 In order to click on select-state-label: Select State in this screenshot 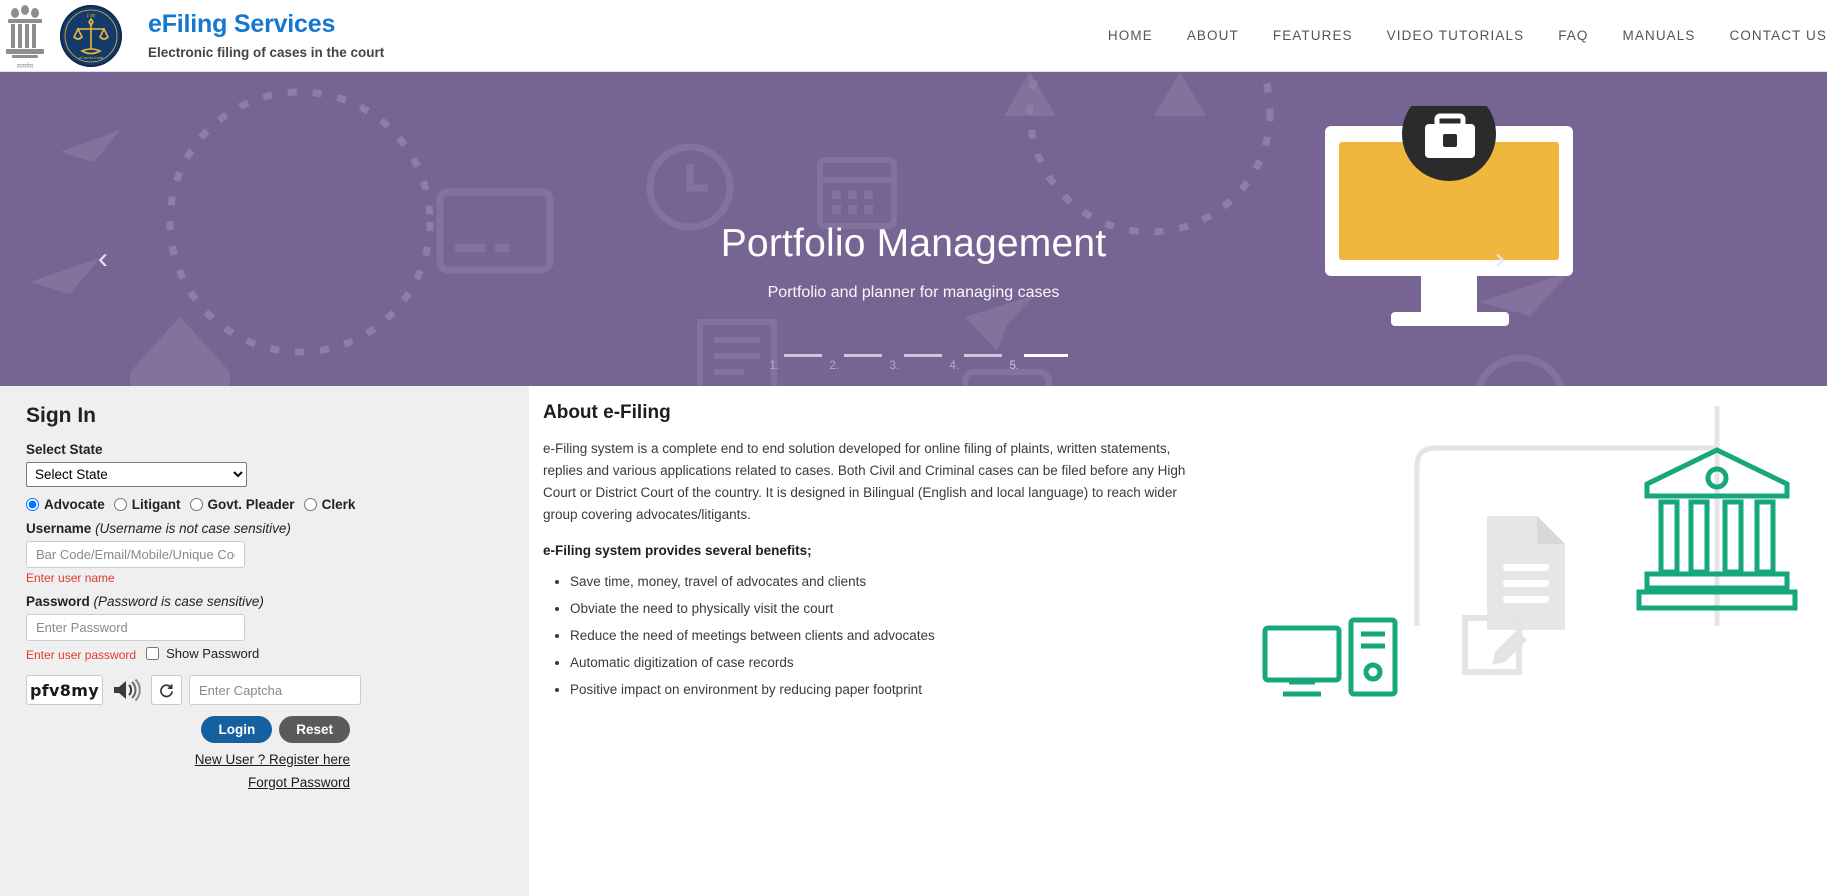, I will do `click(64, 449)`.